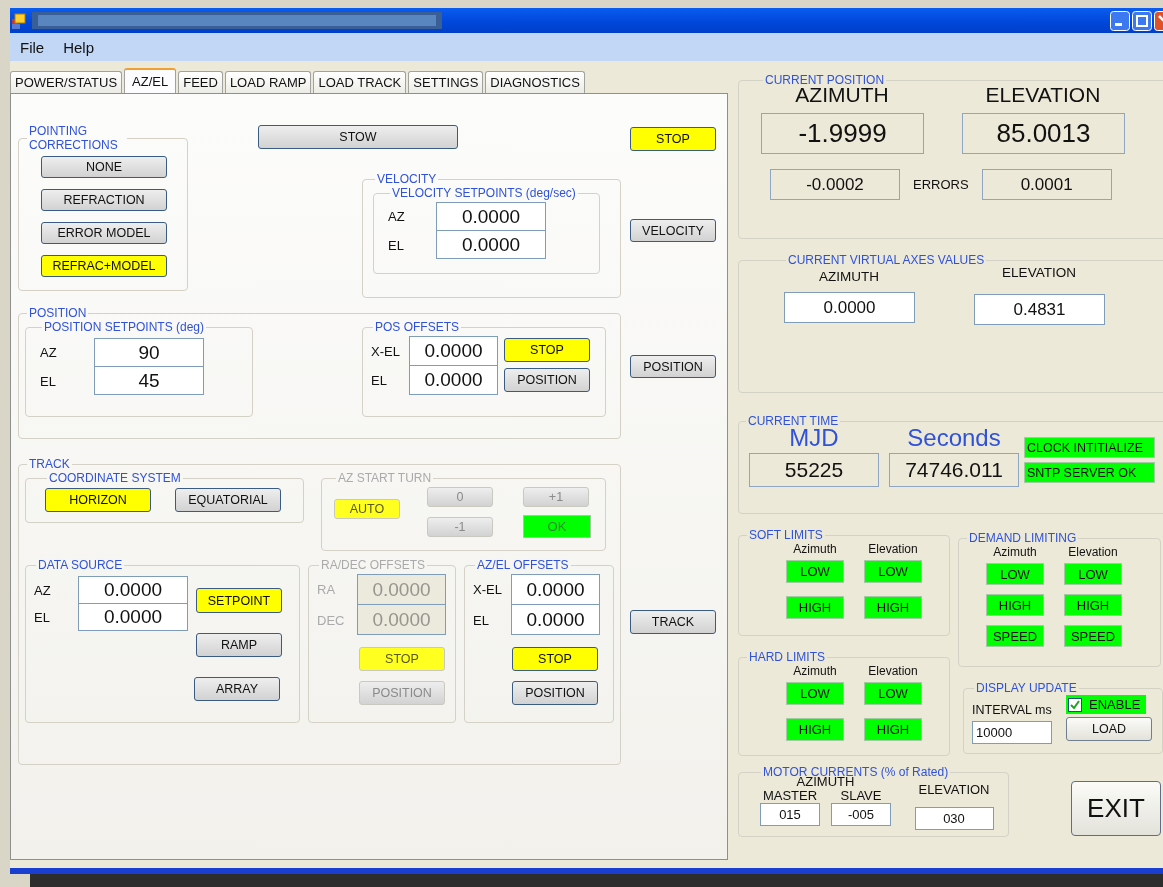 This screenshot has width=1163, height=887. What do you see at coordinates (954, 789) in the screenshot?
I see `field-label: ELEVATION` at bounding box center [954, 789].